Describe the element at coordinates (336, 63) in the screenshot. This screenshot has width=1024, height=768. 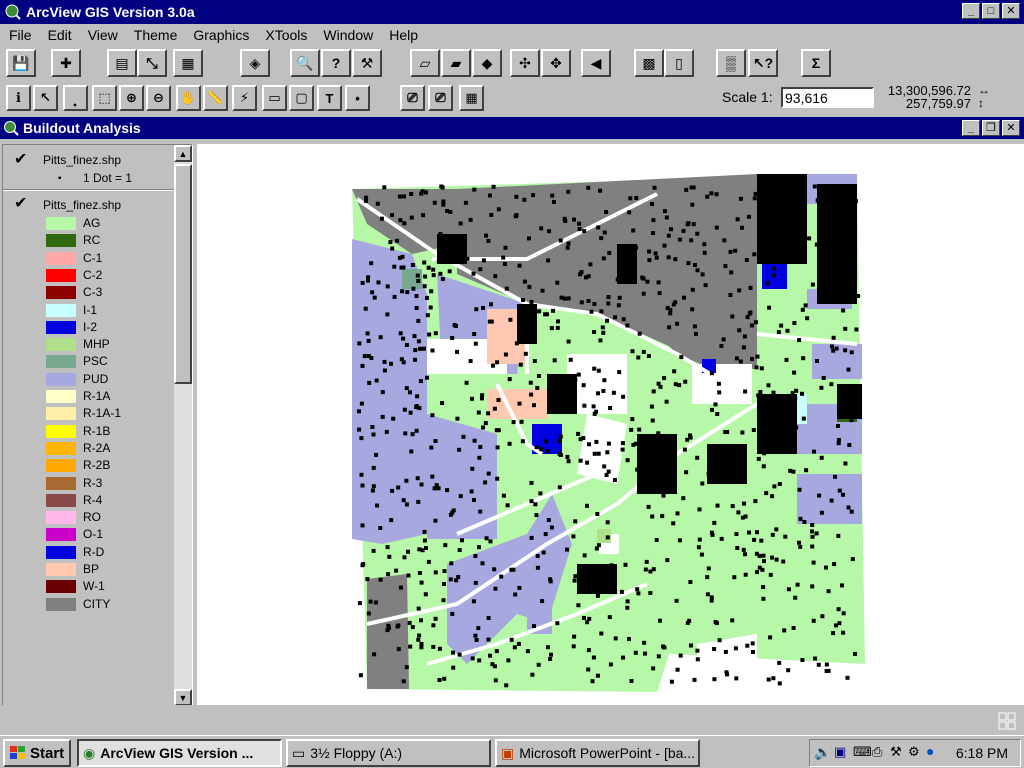
I see `query-builder-button: ?` at that location.